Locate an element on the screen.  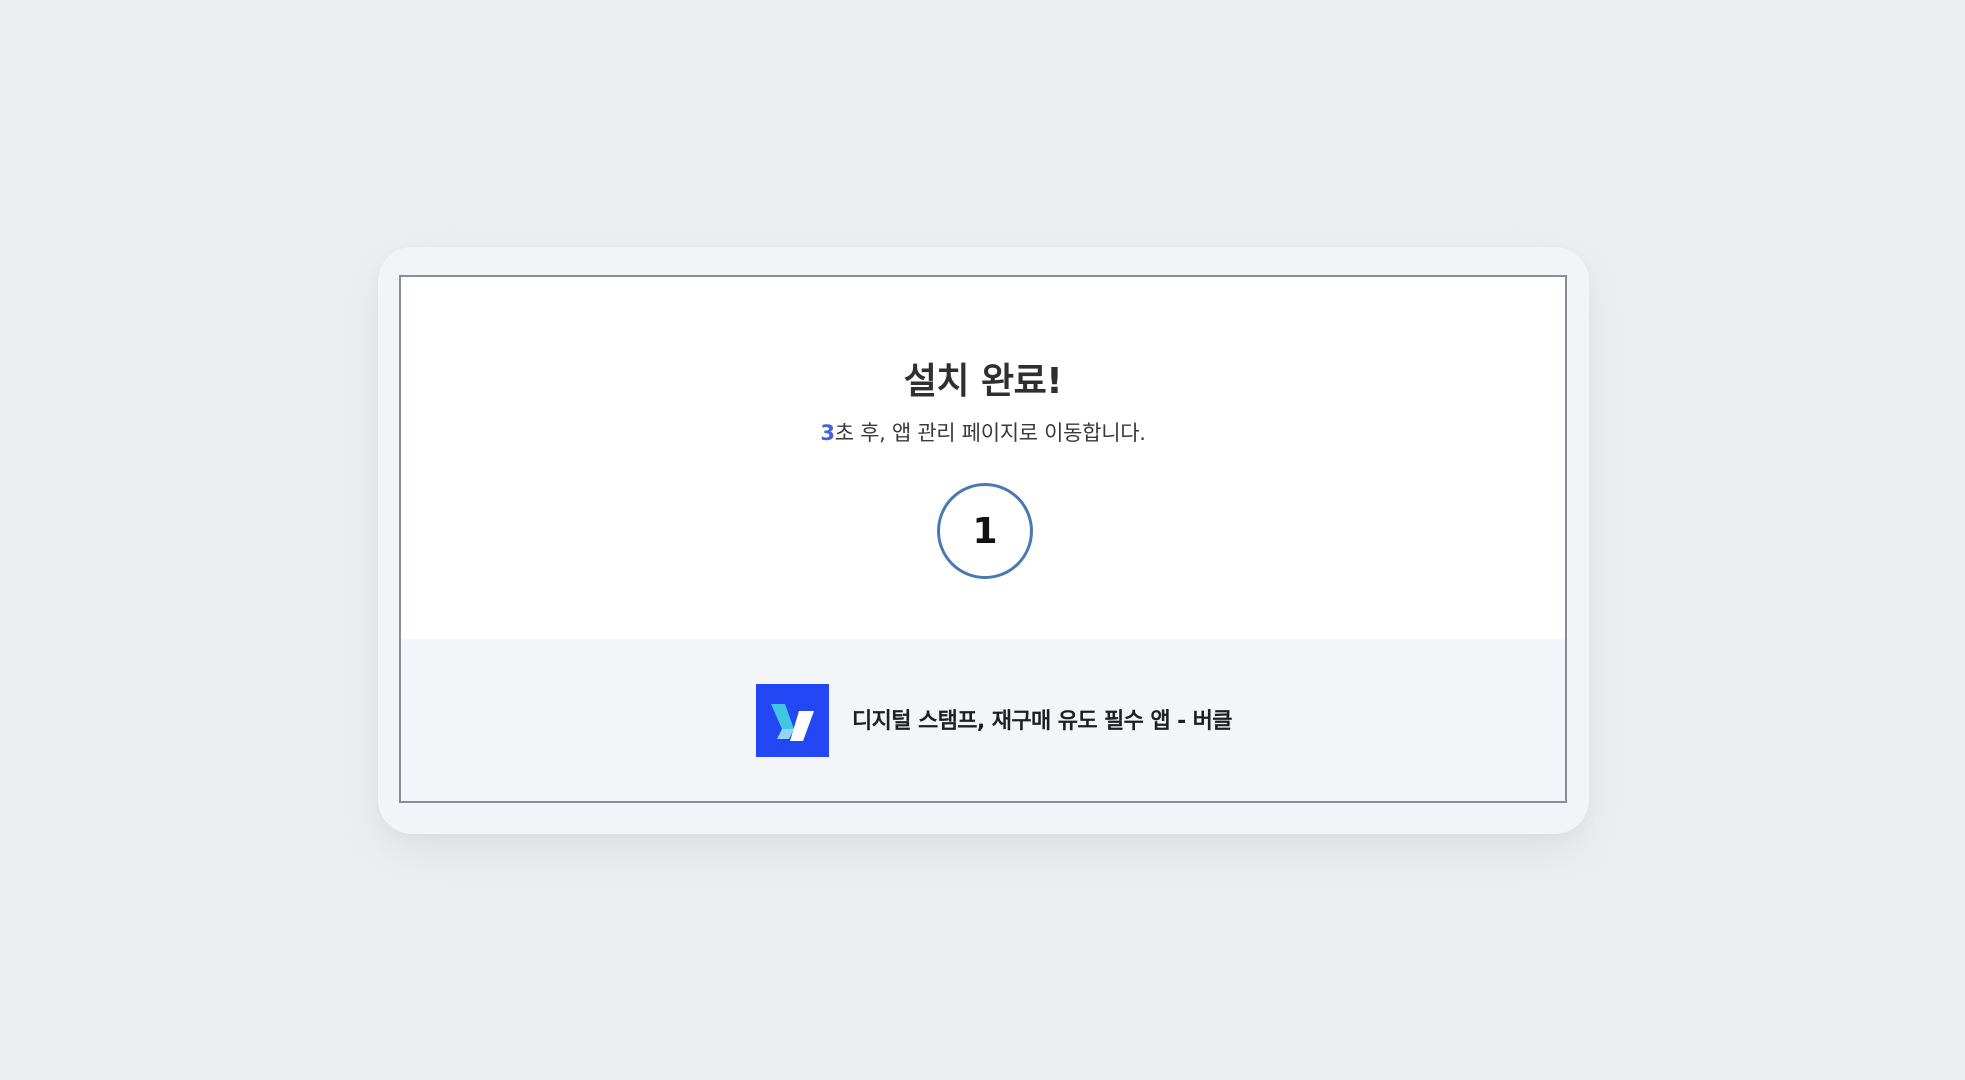
redirect-message-text: 초 후, 앱 관리 페이지로 이동합니다. is located at coordinates (990, 433).